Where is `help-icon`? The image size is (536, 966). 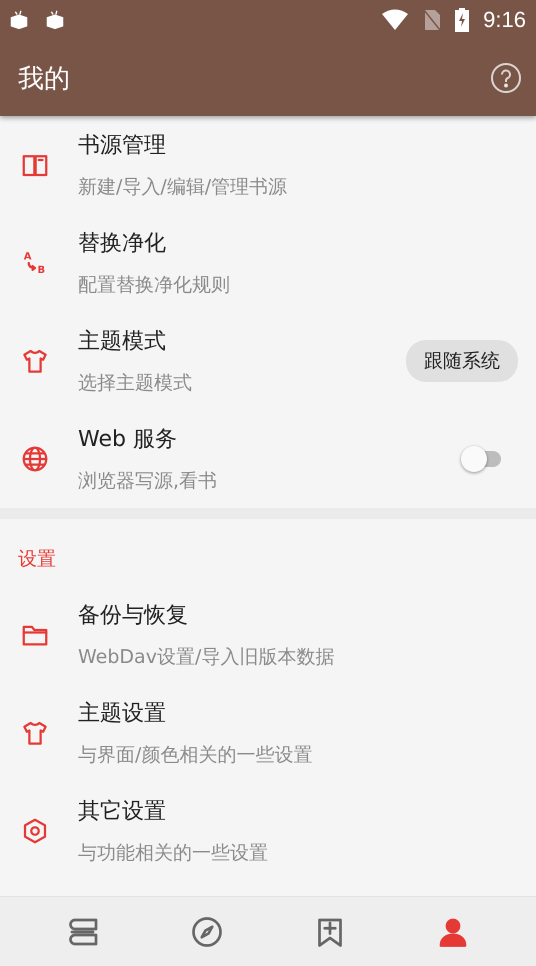 help-icon is located at coordinates (506, 78).